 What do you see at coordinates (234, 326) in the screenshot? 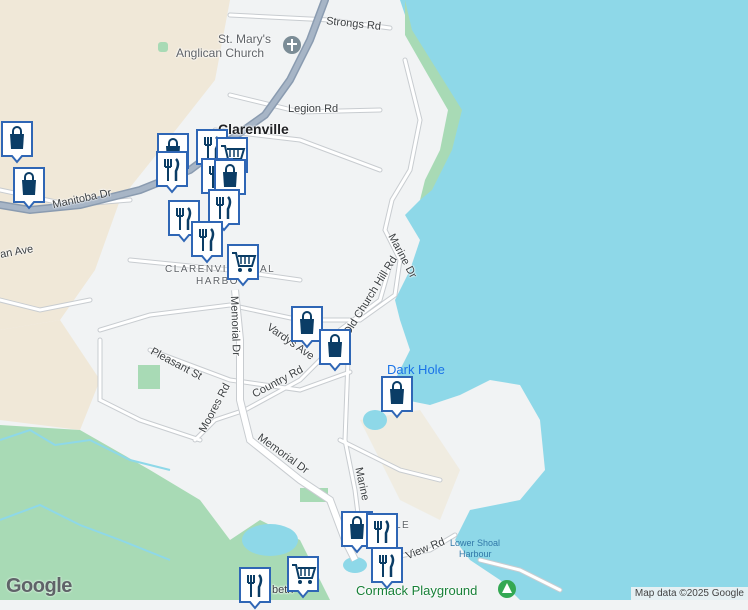
I see `street-label-memorial-top: Memorial Dr` at bounding box center [234, 326].